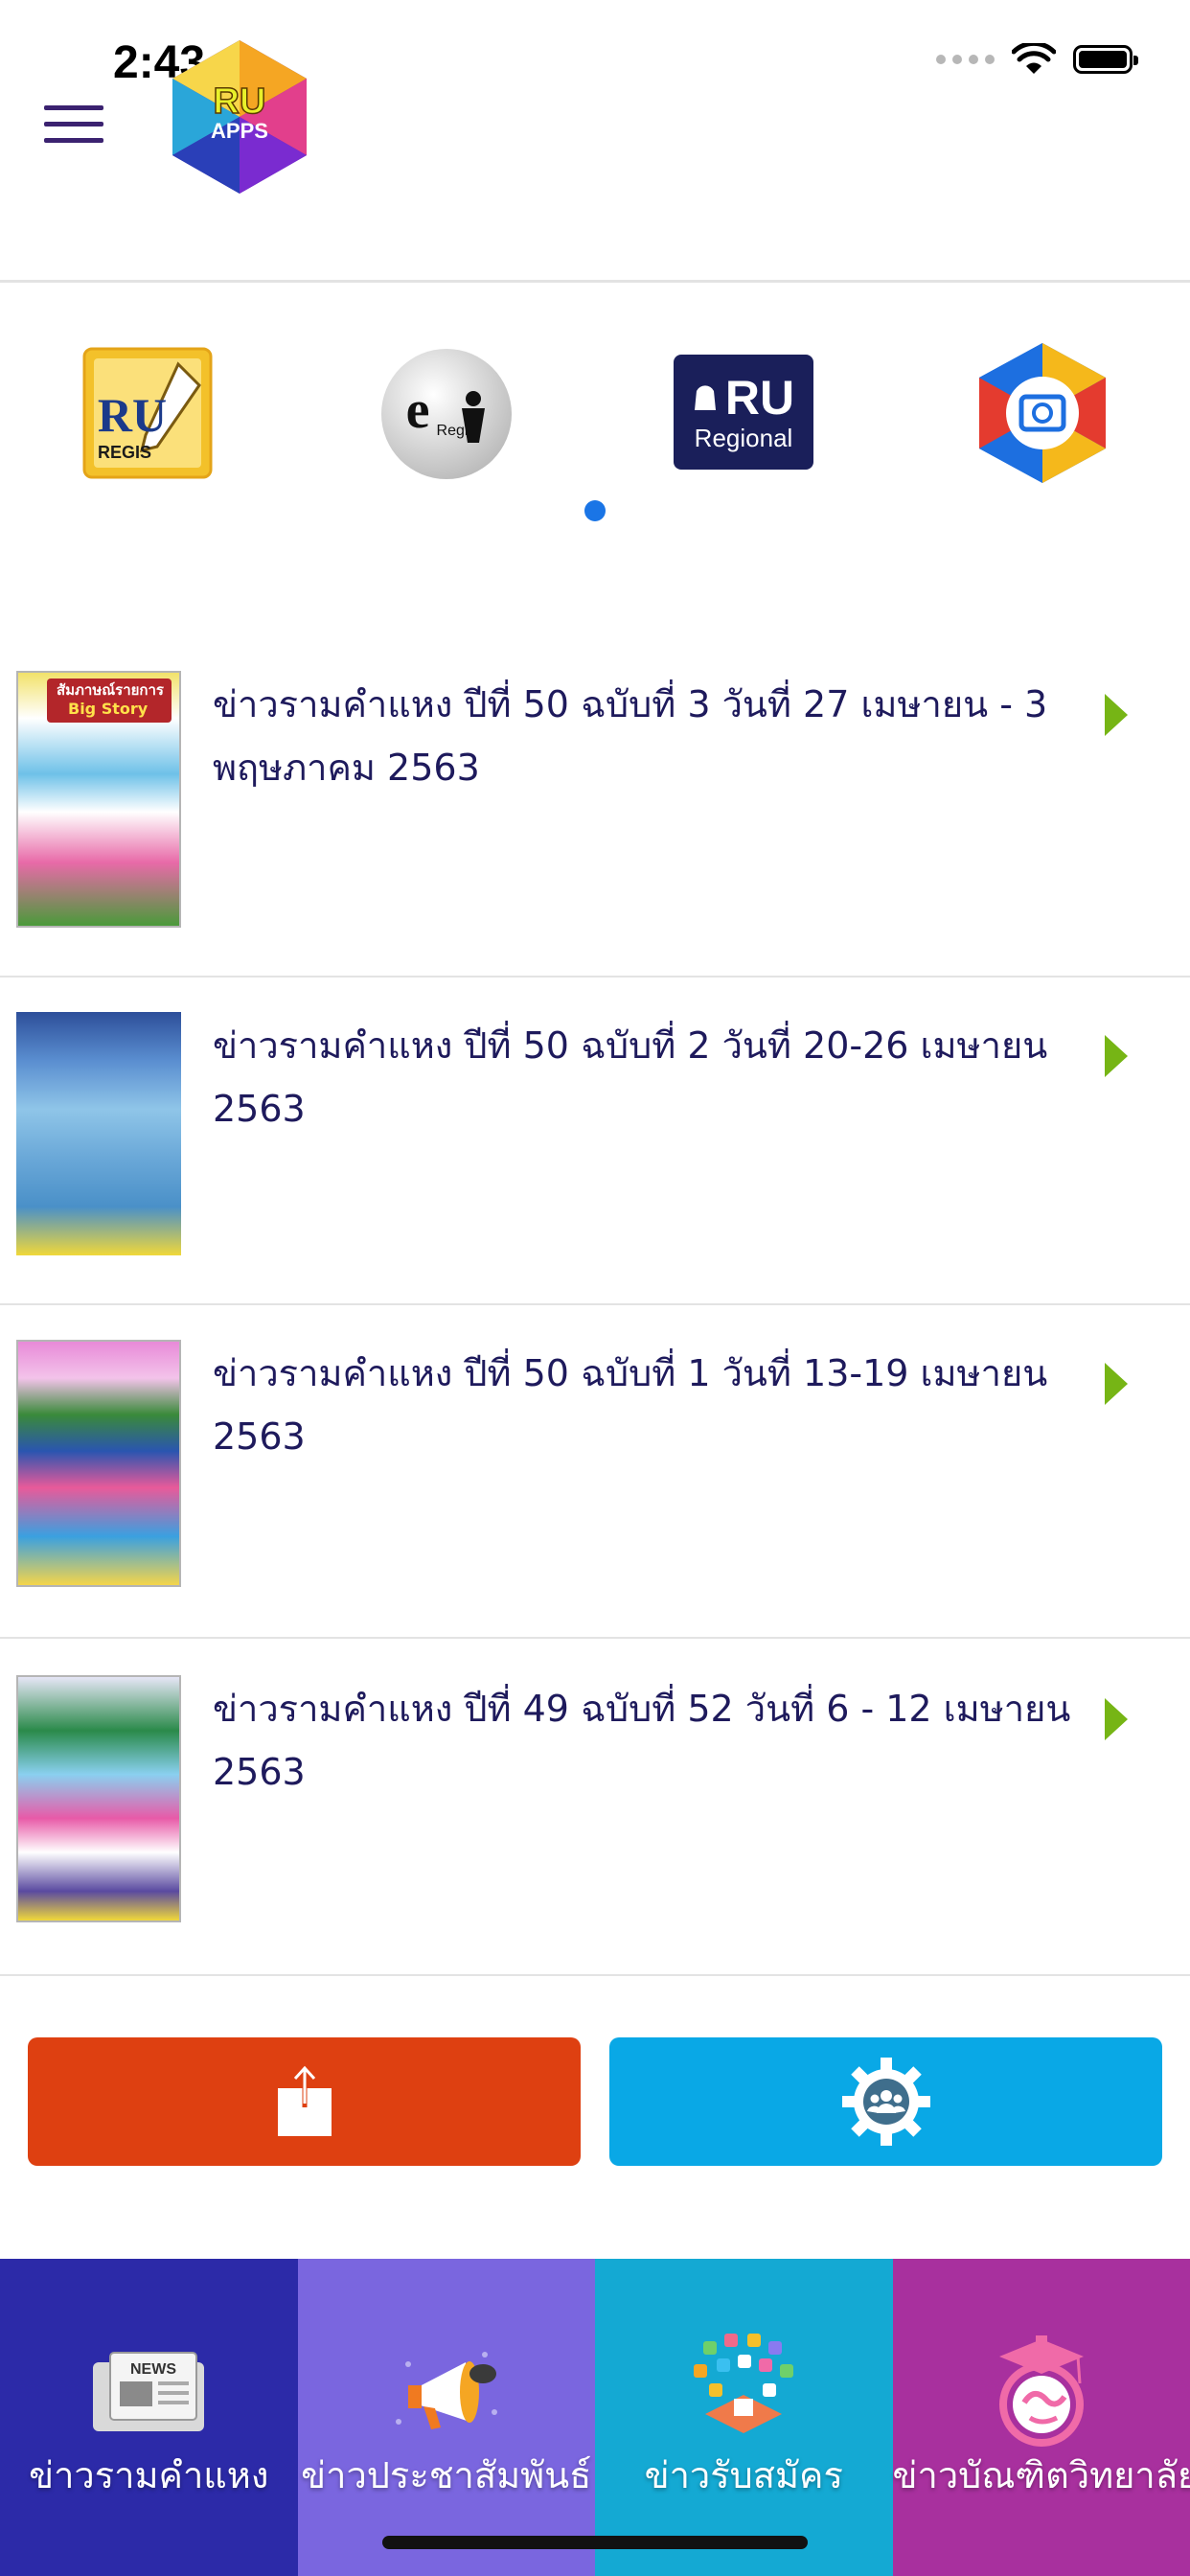 This screenshot has height=2576, width=1190. I want to click on gear-group-icon, so click(886, 2102).